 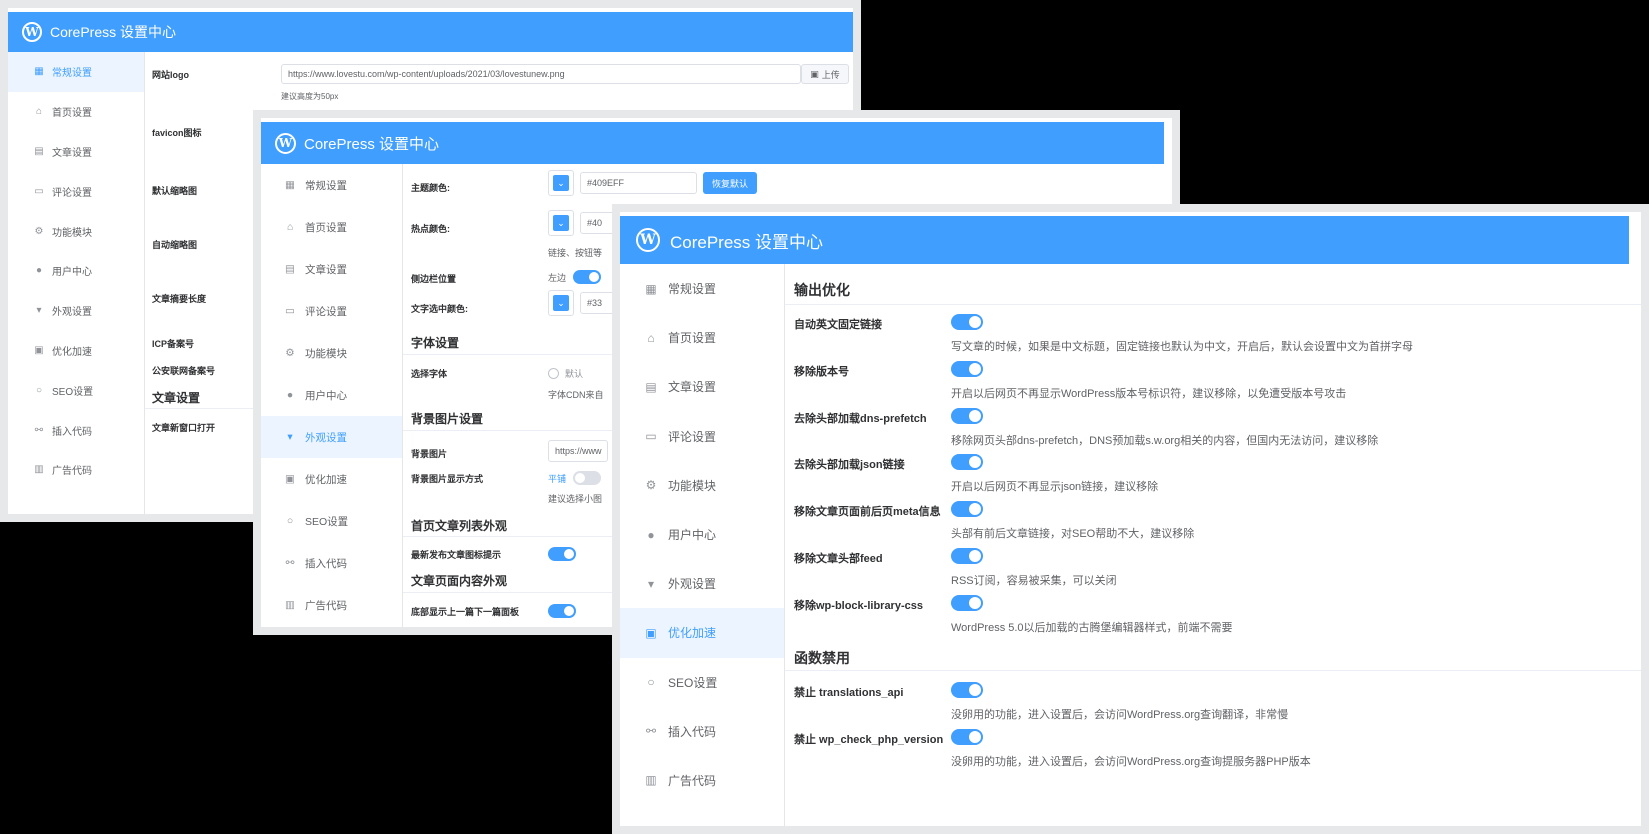 What do you see at coordinates (435, 343) in the screenshot?
I see `font-section-title: 字体设置` at bounding box center [435, 343].